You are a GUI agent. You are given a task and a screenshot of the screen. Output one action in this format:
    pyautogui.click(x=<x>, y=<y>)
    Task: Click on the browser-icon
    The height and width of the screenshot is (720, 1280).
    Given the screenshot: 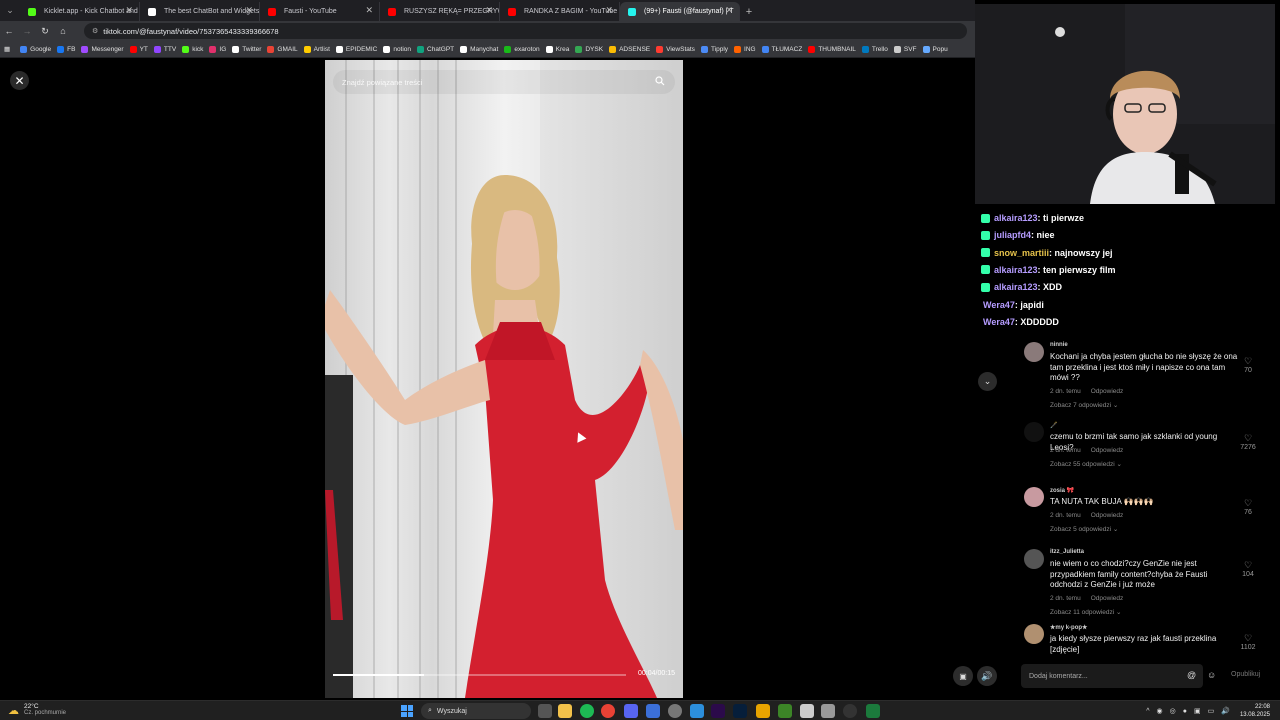 What is the action you would take?
    pyautogui.click(x=675, y=711)
    